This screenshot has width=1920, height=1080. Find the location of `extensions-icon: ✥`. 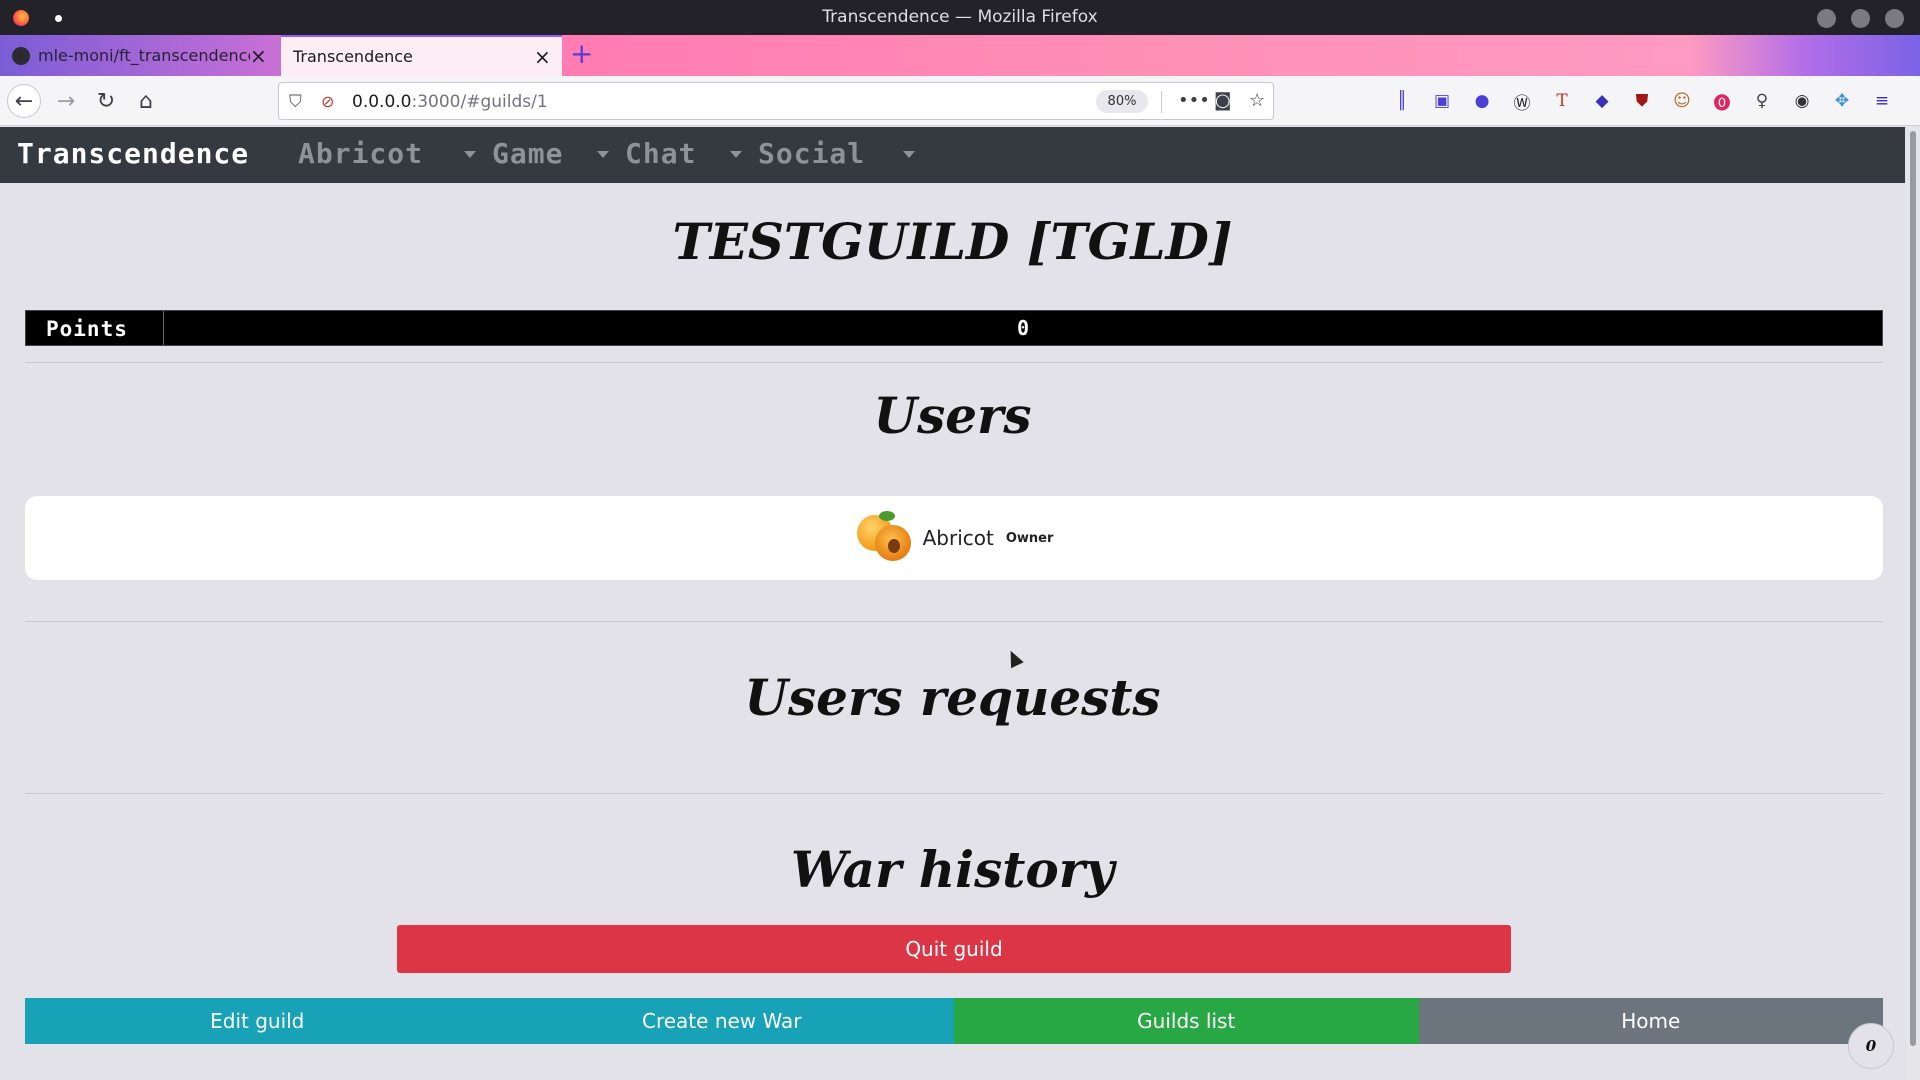

extensions-icon: ✥ is located at coordinates (1842, 101).